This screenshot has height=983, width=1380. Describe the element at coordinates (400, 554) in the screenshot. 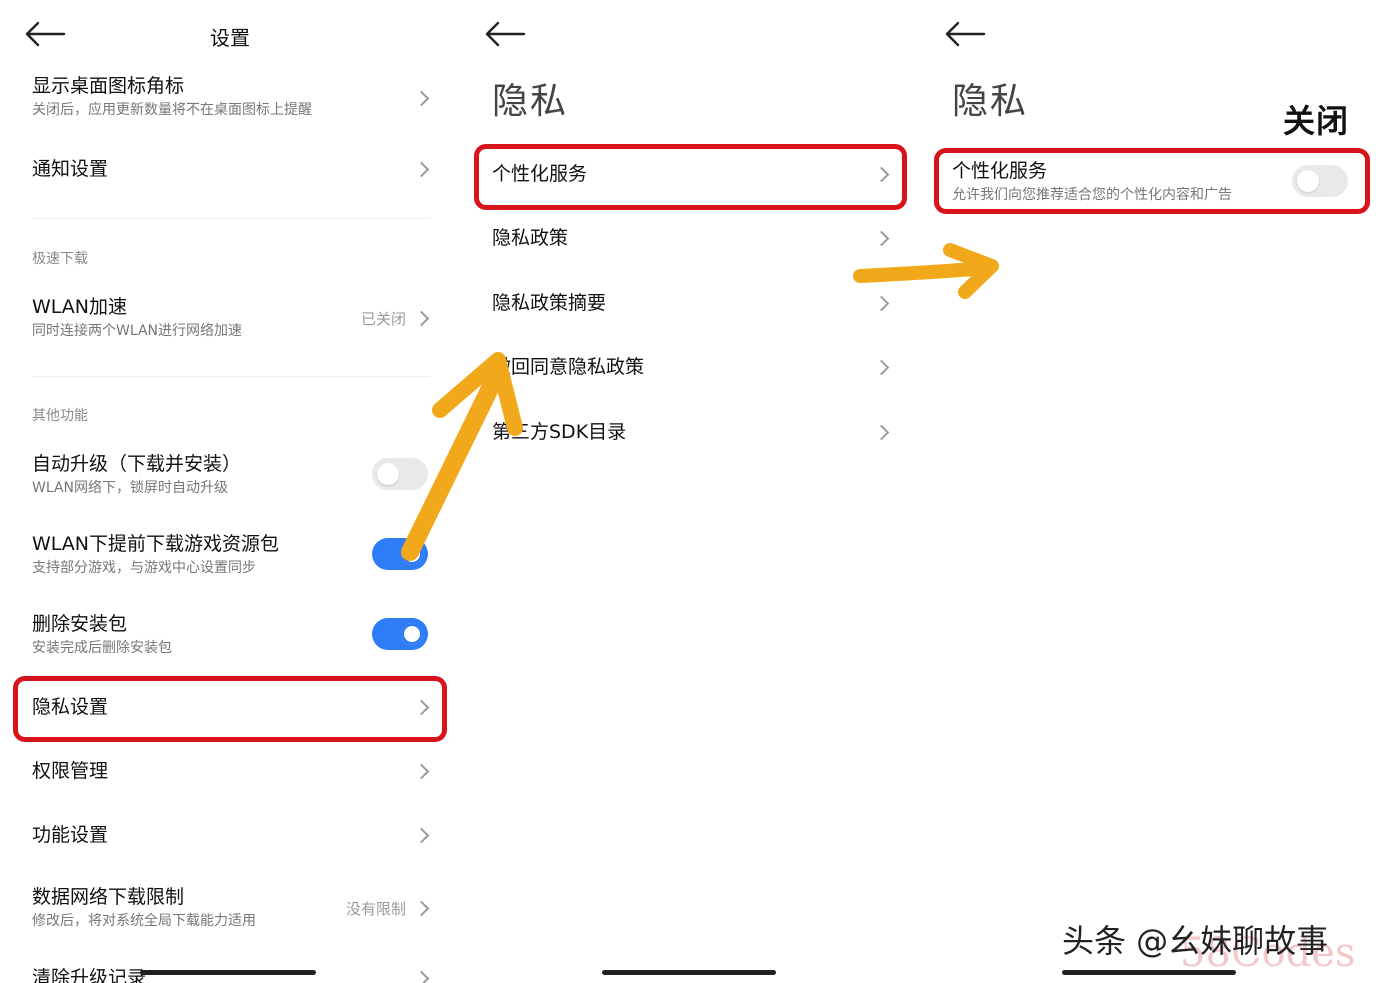

I see `game-preload-toggle` at that location.